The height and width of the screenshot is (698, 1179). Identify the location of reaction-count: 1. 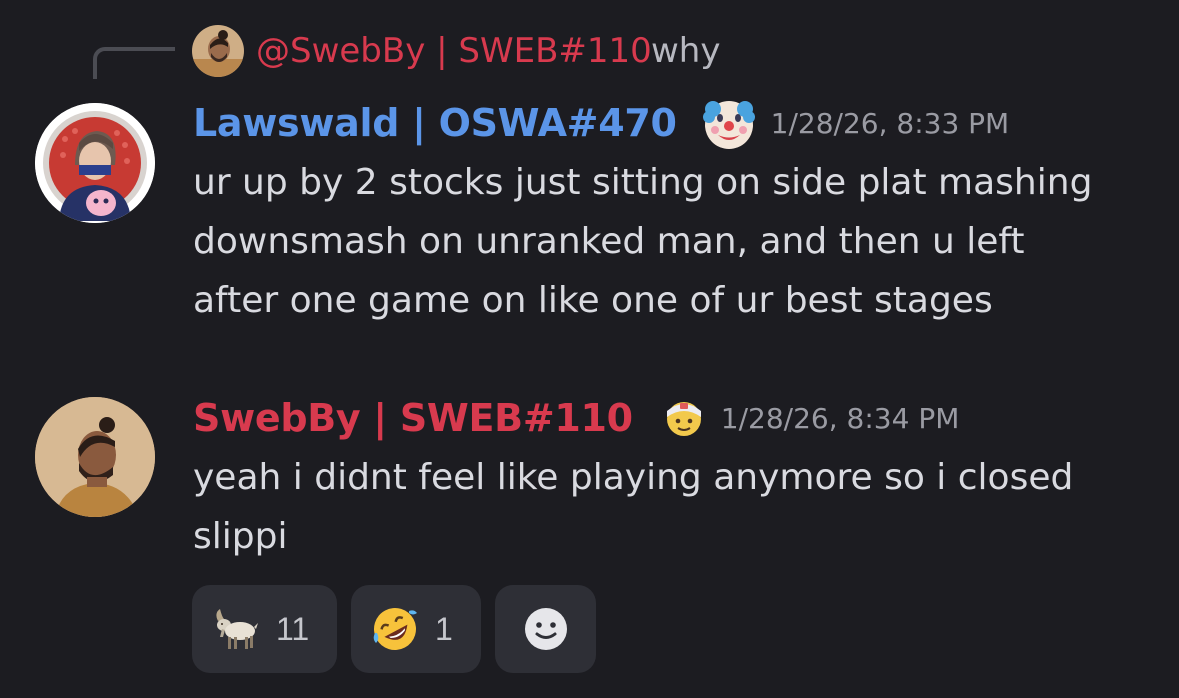
(444, 628).